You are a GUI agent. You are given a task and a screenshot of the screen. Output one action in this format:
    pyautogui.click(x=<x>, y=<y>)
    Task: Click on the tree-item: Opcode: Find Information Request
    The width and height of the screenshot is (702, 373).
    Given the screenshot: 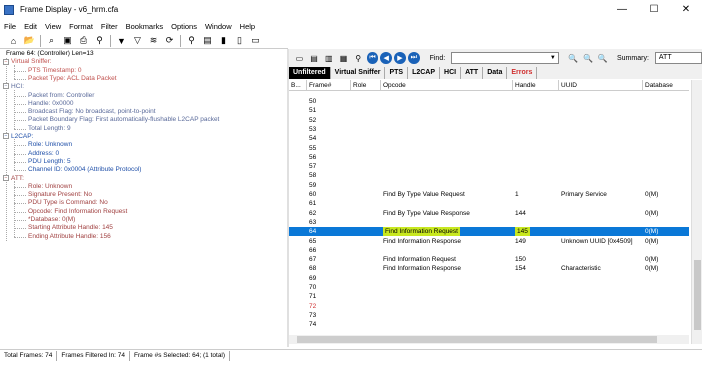 What is the action you would take?
    pyautogui.click(x=77, y=212)
    